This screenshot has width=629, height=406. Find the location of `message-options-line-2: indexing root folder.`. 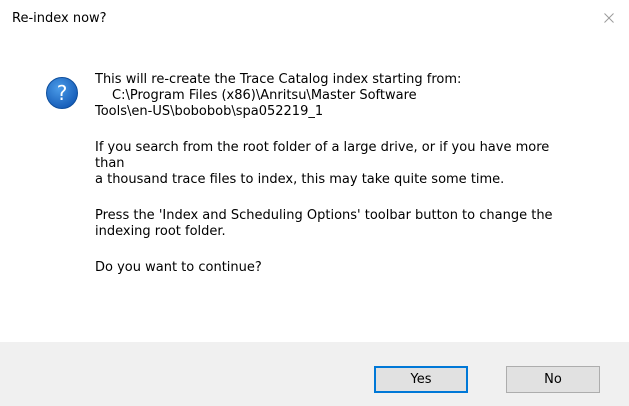

message-options-line-2: indexing root folder. is located at coordinates (160, 231).